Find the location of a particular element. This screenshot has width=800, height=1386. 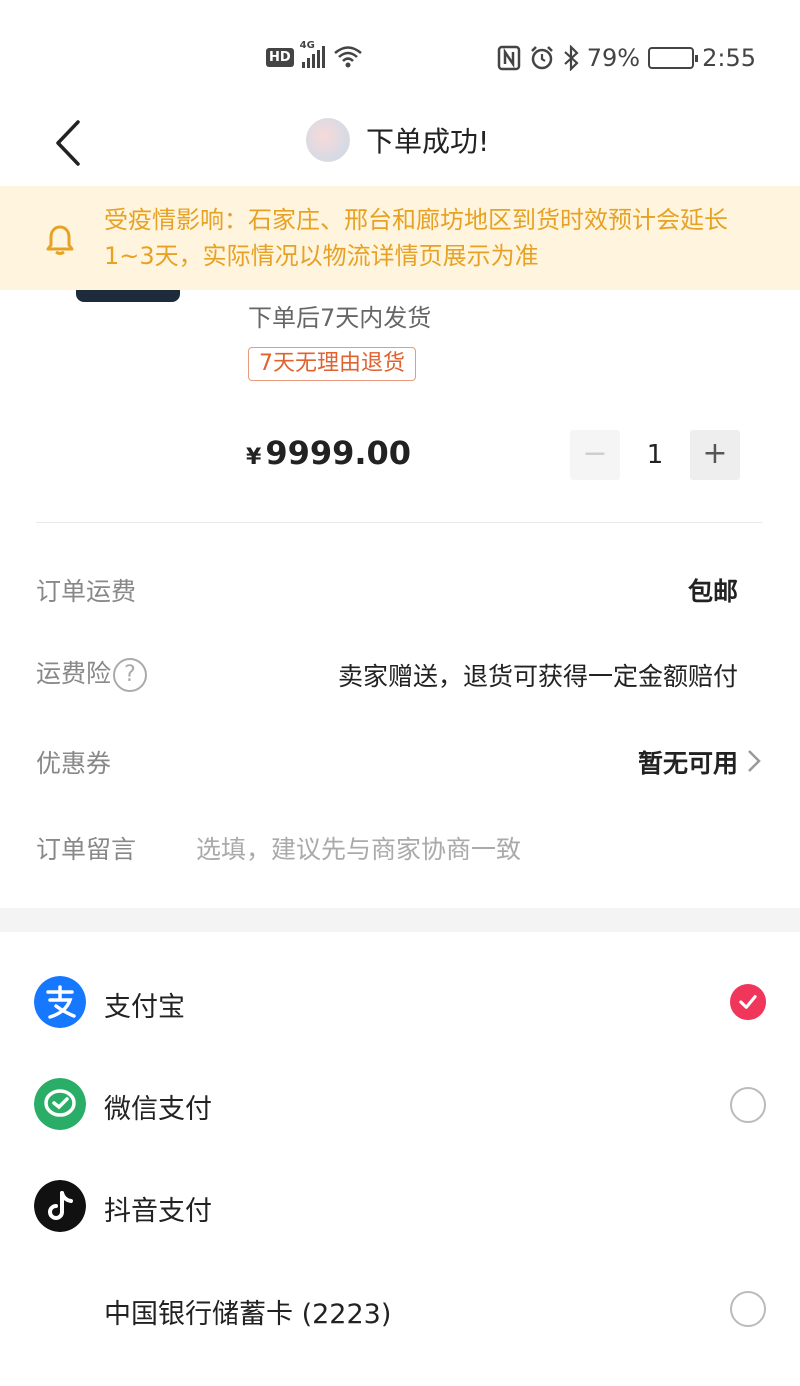

hd-badge: HD is located at coordinates (280, 57).